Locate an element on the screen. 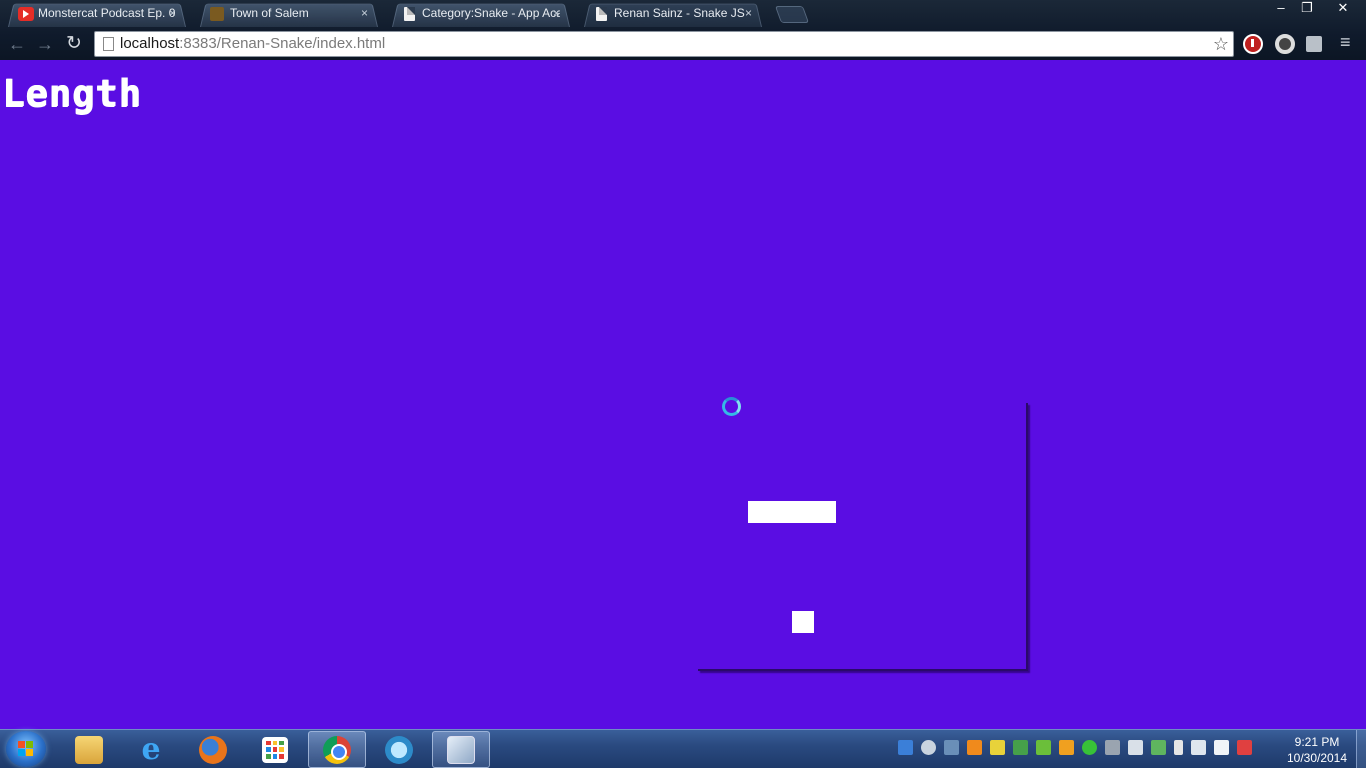 Image resolution: width=1366 pixels, height=768 pixels. address-bar: localhost:8383/Renan-Snake/index.html ☆ is located at coordinates (664, 44).